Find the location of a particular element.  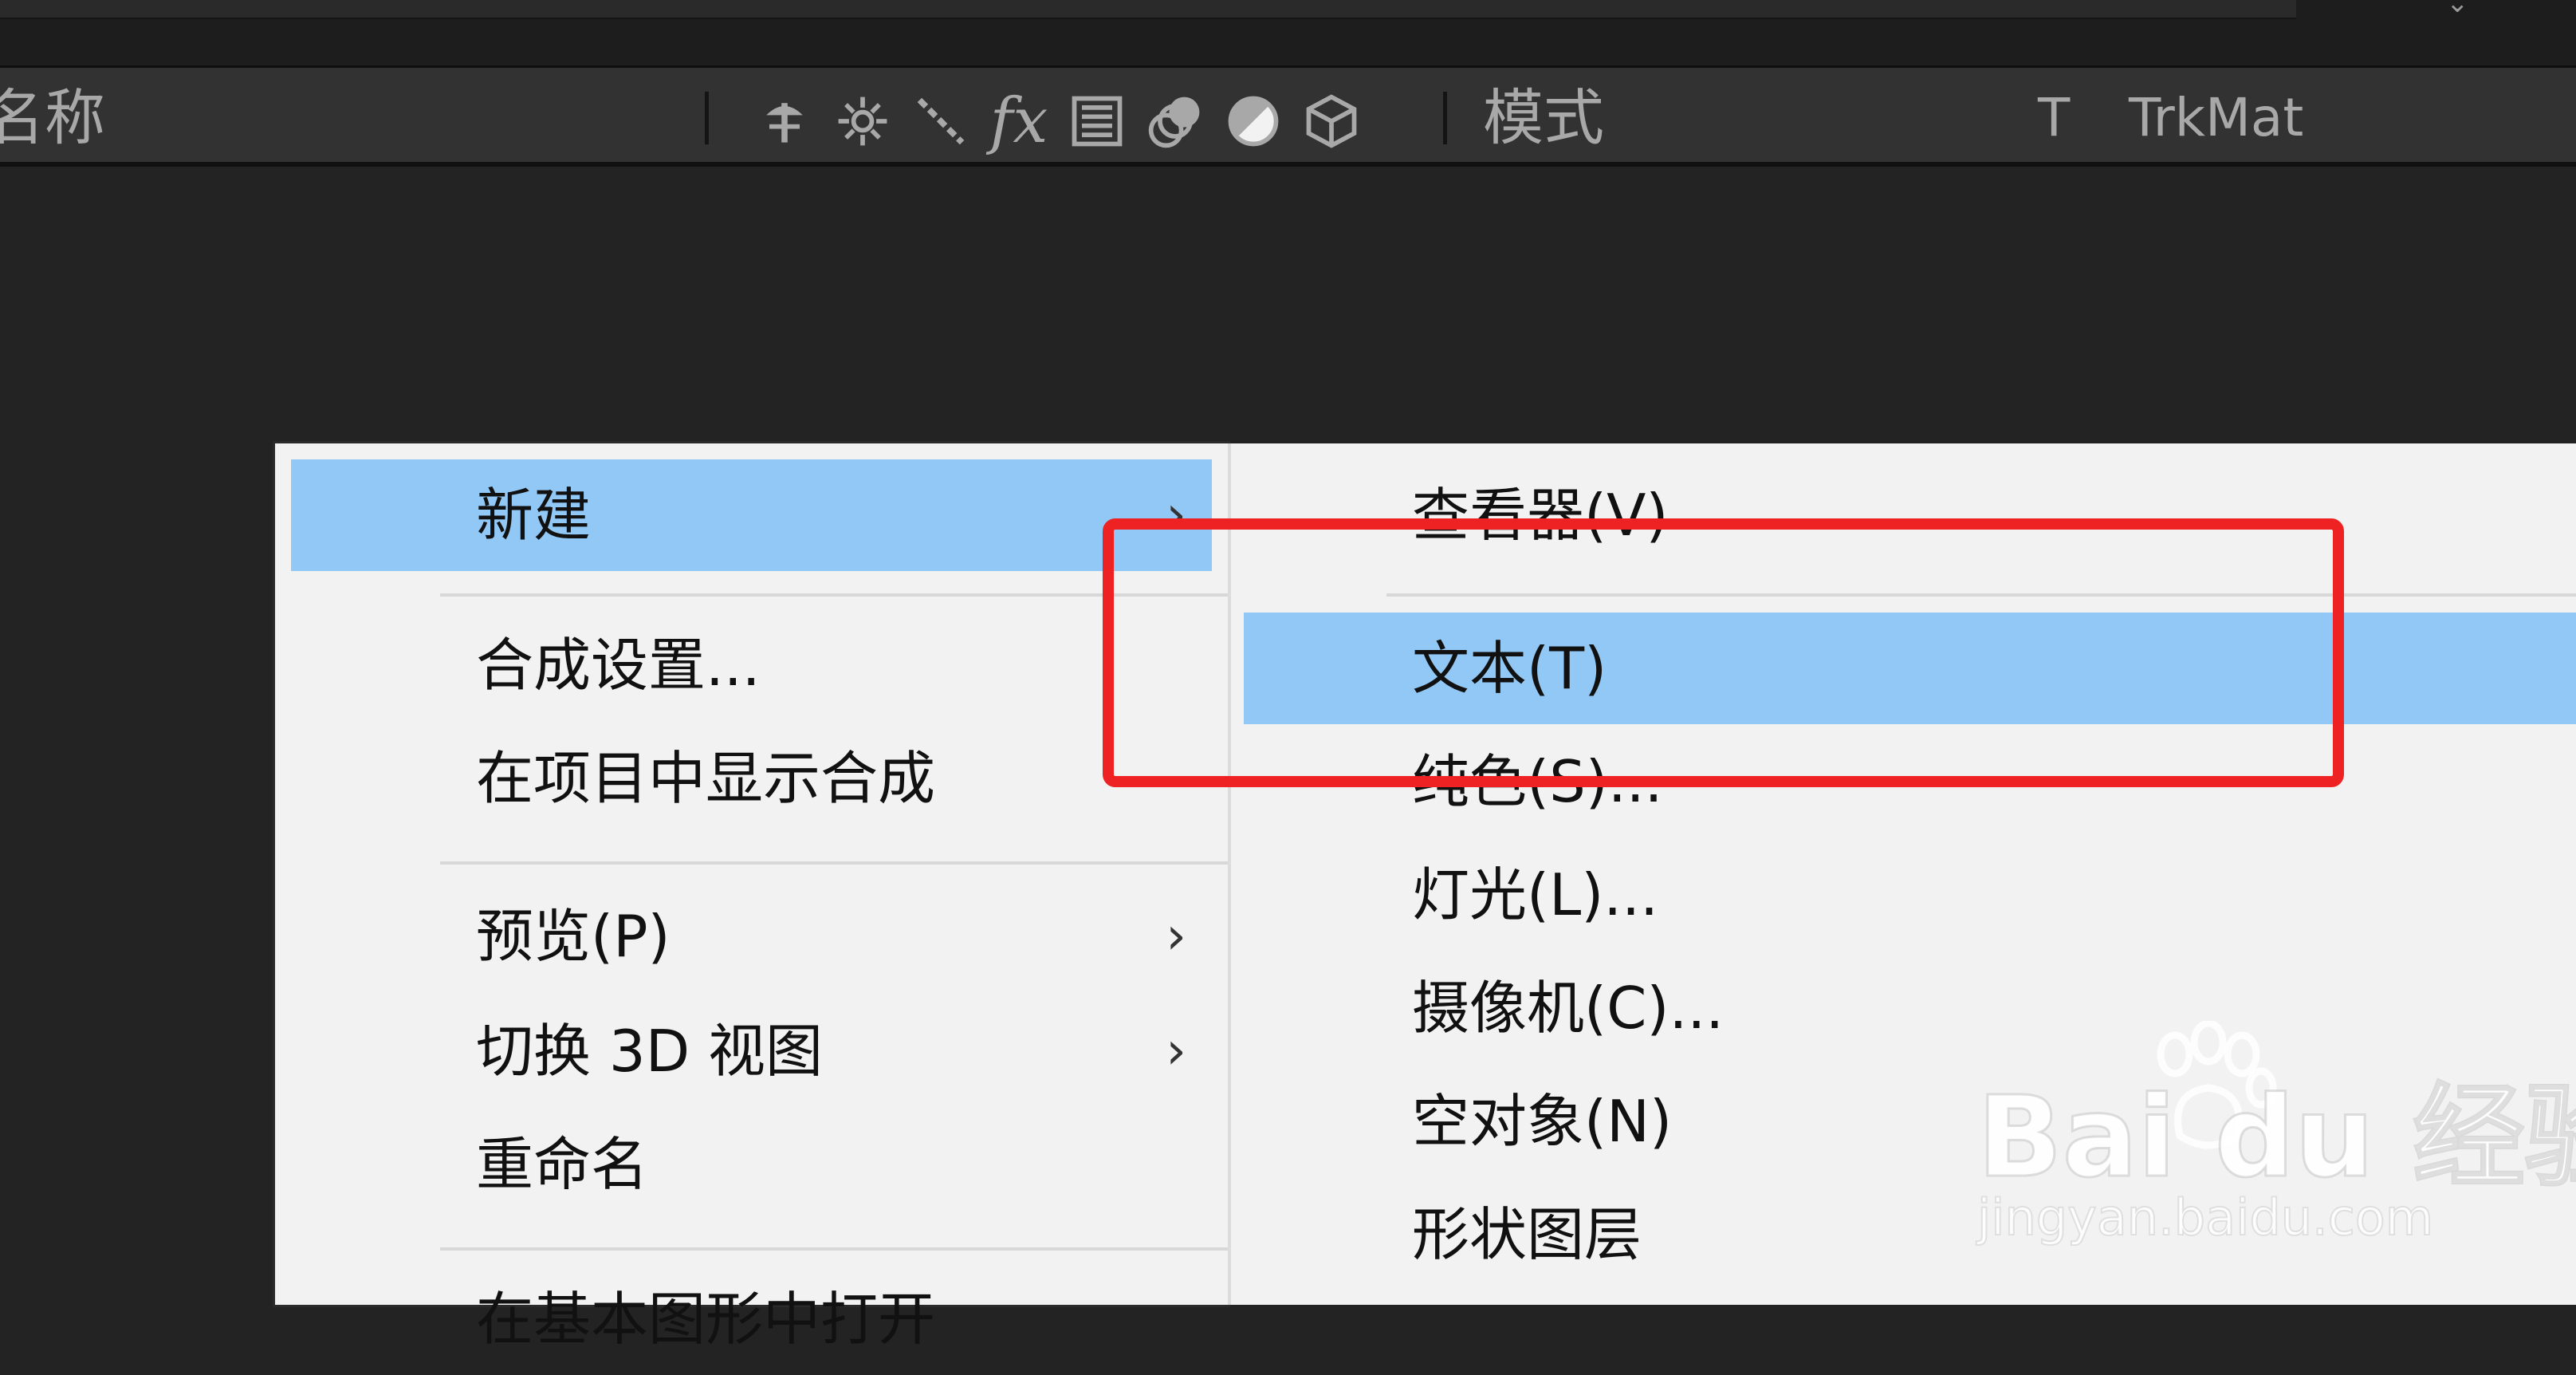

submenu-item-null-object: 空对象(N) is located at coordinates (1910, 1121).